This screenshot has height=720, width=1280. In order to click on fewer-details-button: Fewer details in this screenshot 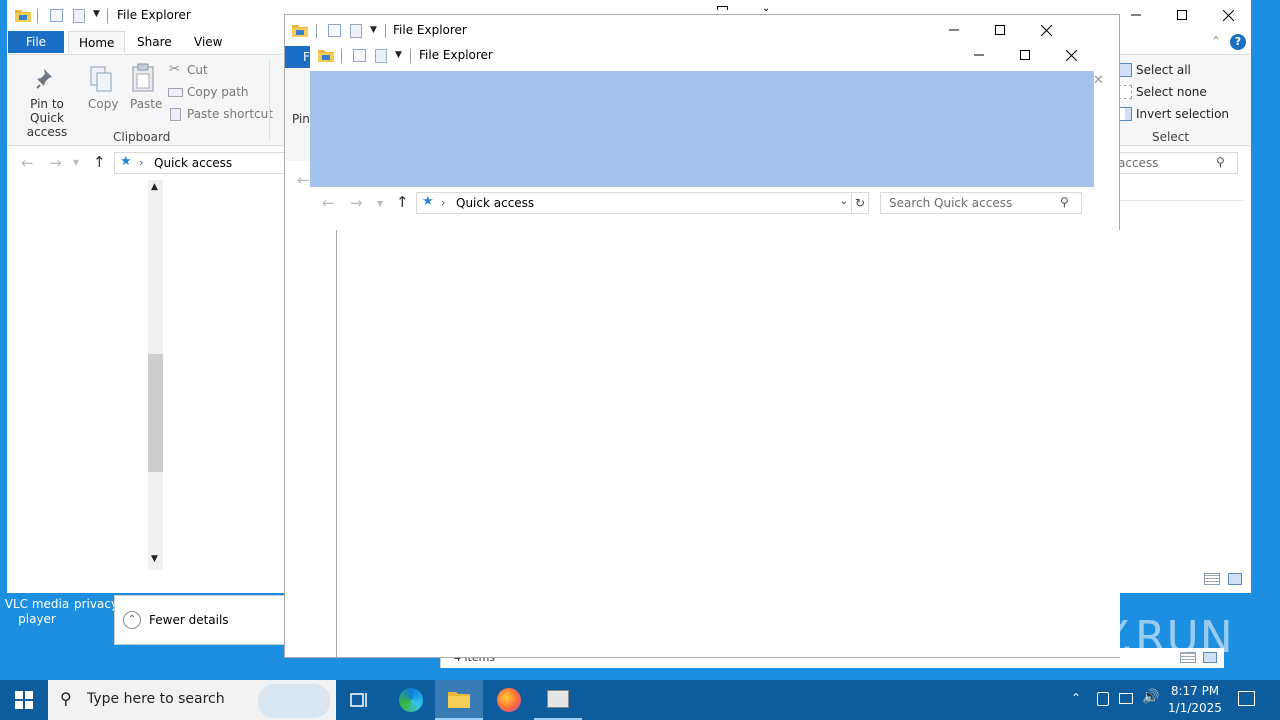, I will do `click(189, 620)`.